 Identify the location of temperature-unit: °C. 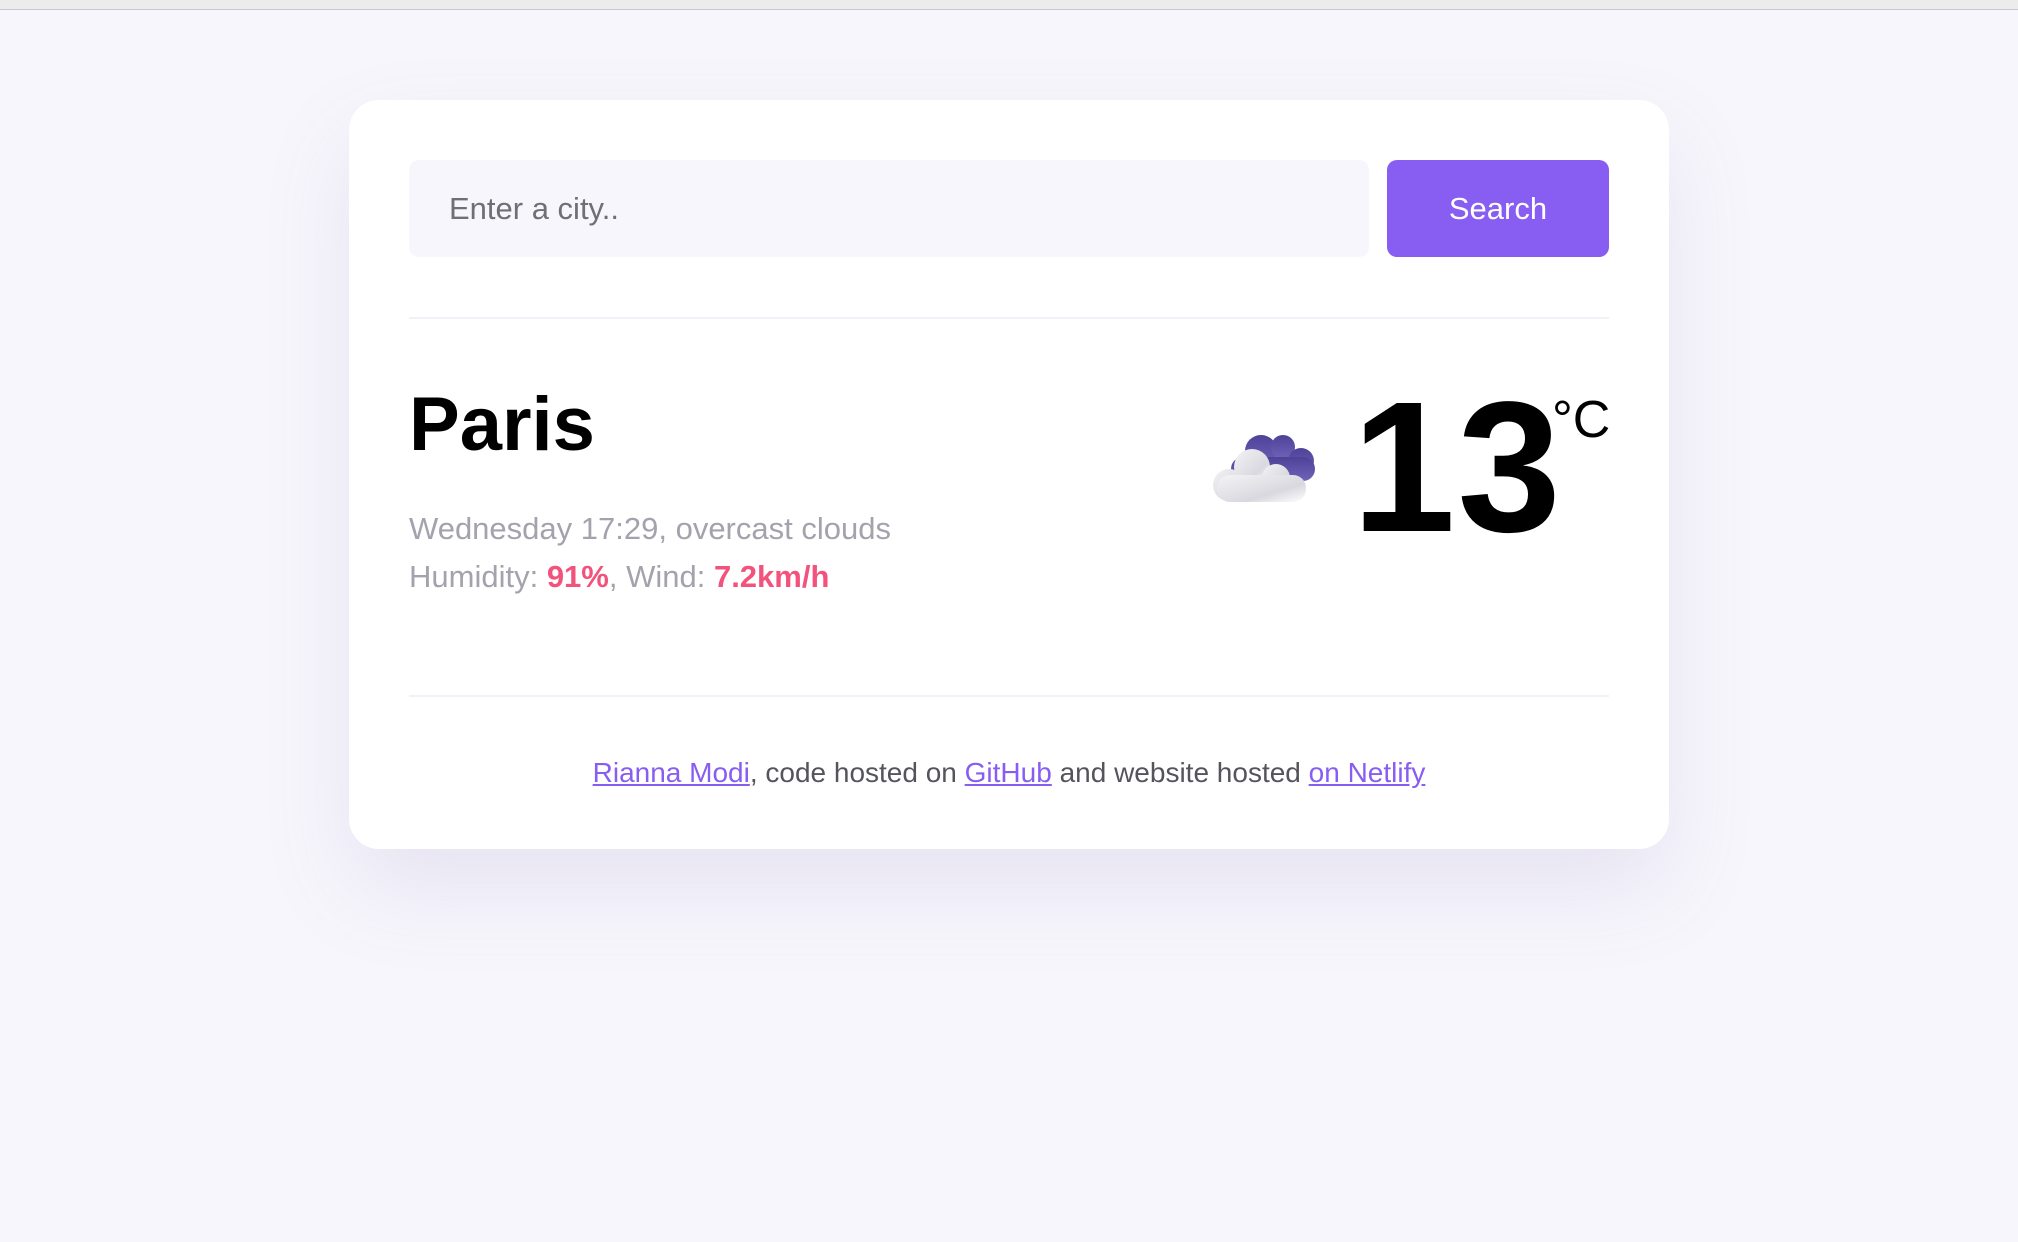
(1581, 420).